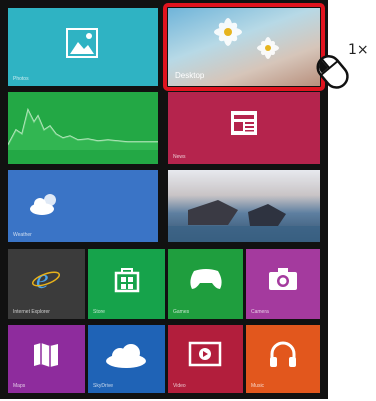  I want to click on headphones-icon, so click(283, 354).